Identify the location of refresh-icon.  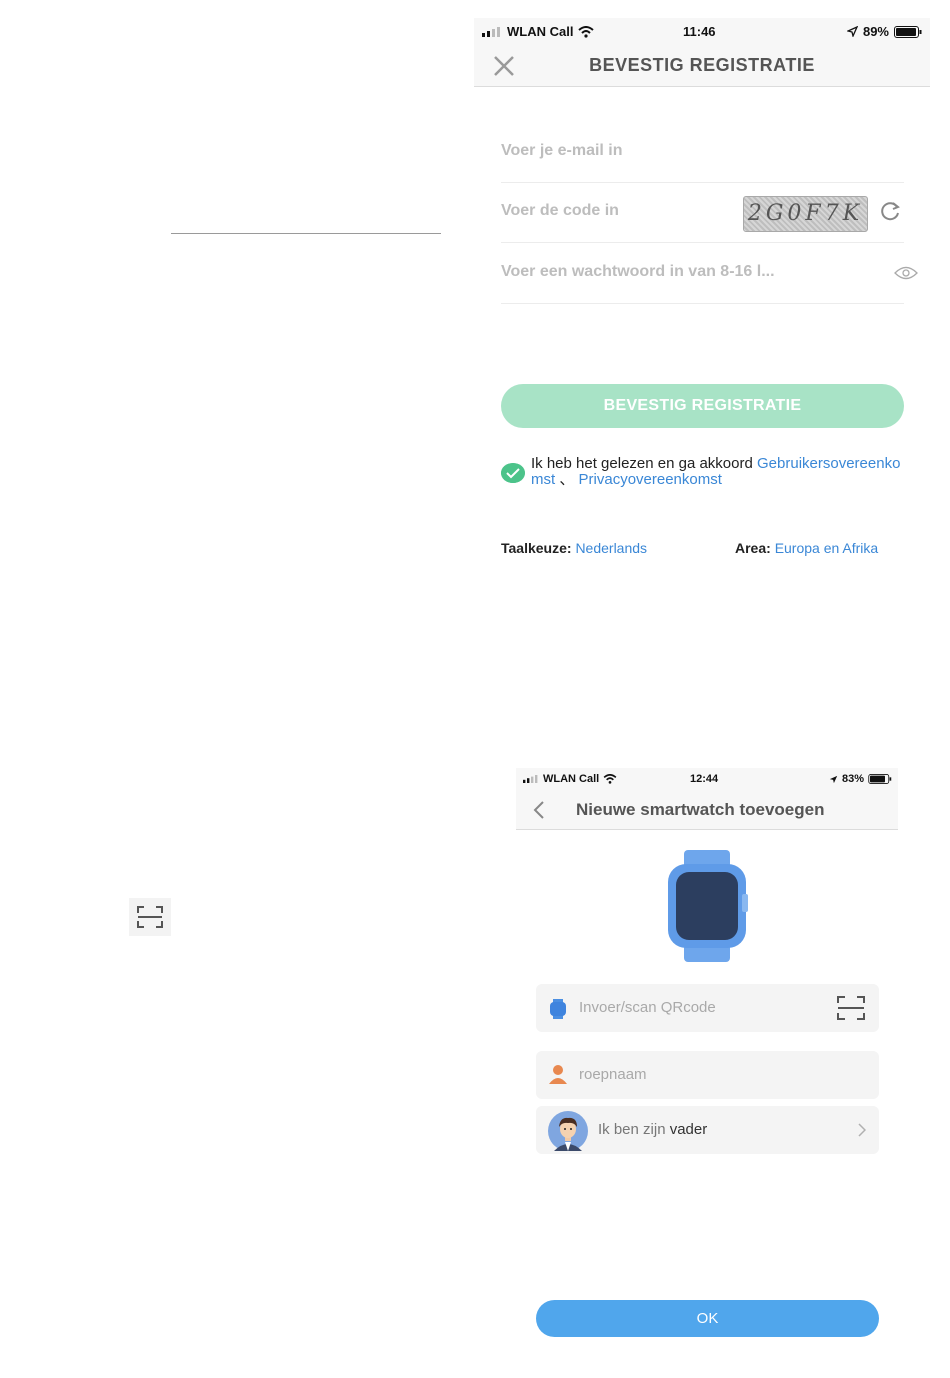
(890, 211).